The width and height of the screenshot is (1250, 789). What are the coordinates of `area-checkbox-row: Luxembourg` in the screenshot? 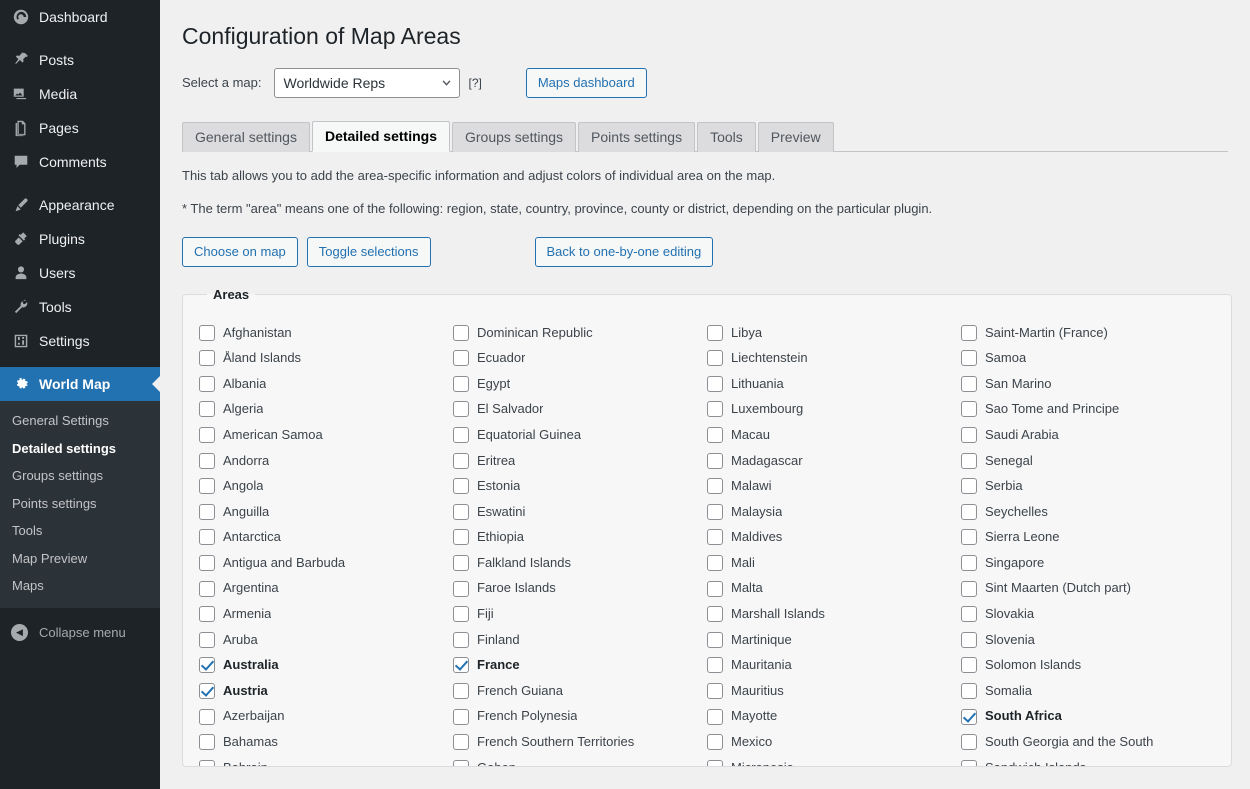 It's located at (834, 410).